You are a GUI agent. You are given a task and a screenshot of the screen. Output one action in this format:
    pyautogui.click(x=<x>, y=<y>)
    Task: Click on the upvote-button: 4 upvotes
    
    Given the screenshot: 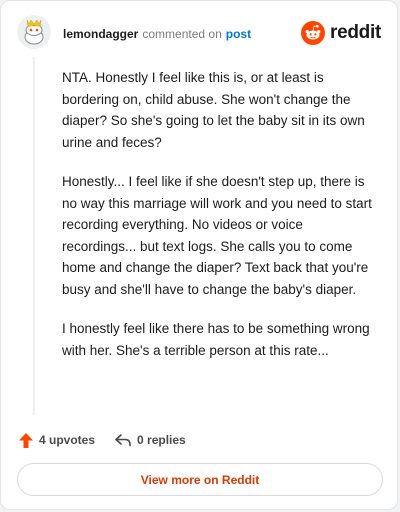 What is the action you would take?
    pyautogui.click(x=57, y=440)
    